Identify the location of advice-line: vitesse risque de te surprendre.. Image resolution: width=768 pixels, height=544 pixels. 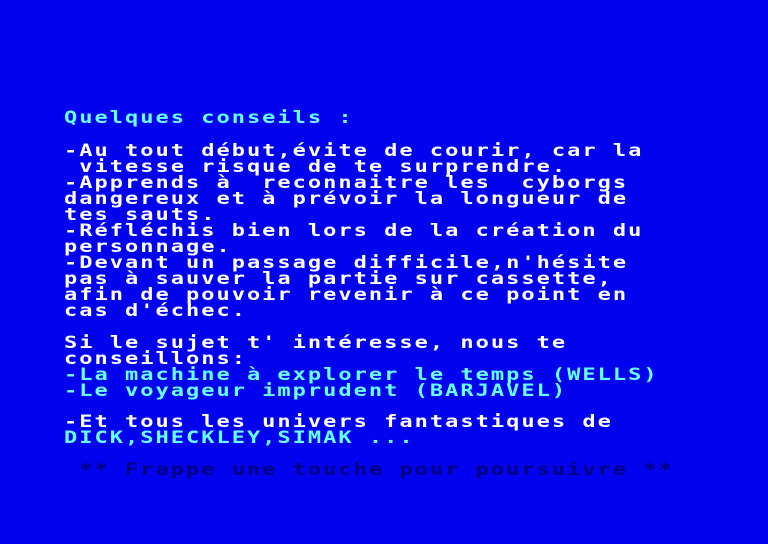
(316, 167).